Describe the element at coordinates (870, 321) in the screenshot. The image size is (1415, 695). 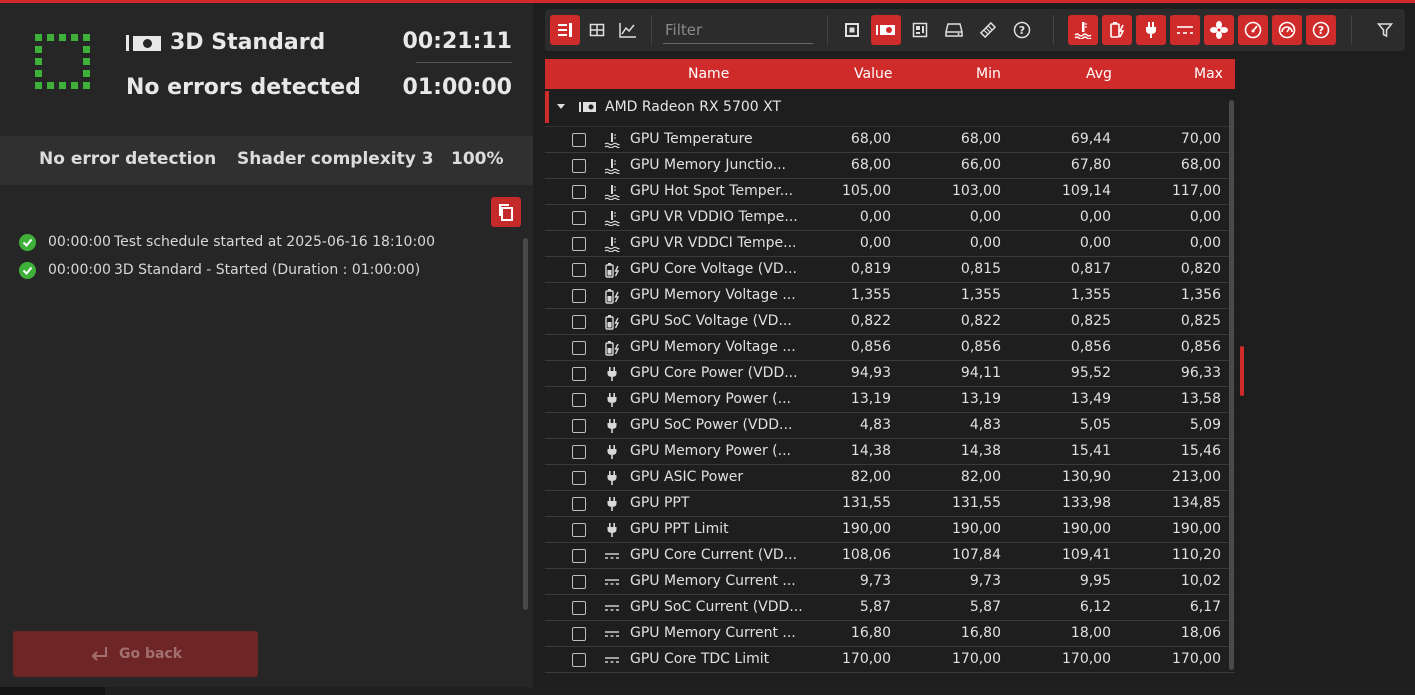
I see `sensor-value: 0,822` at that location.